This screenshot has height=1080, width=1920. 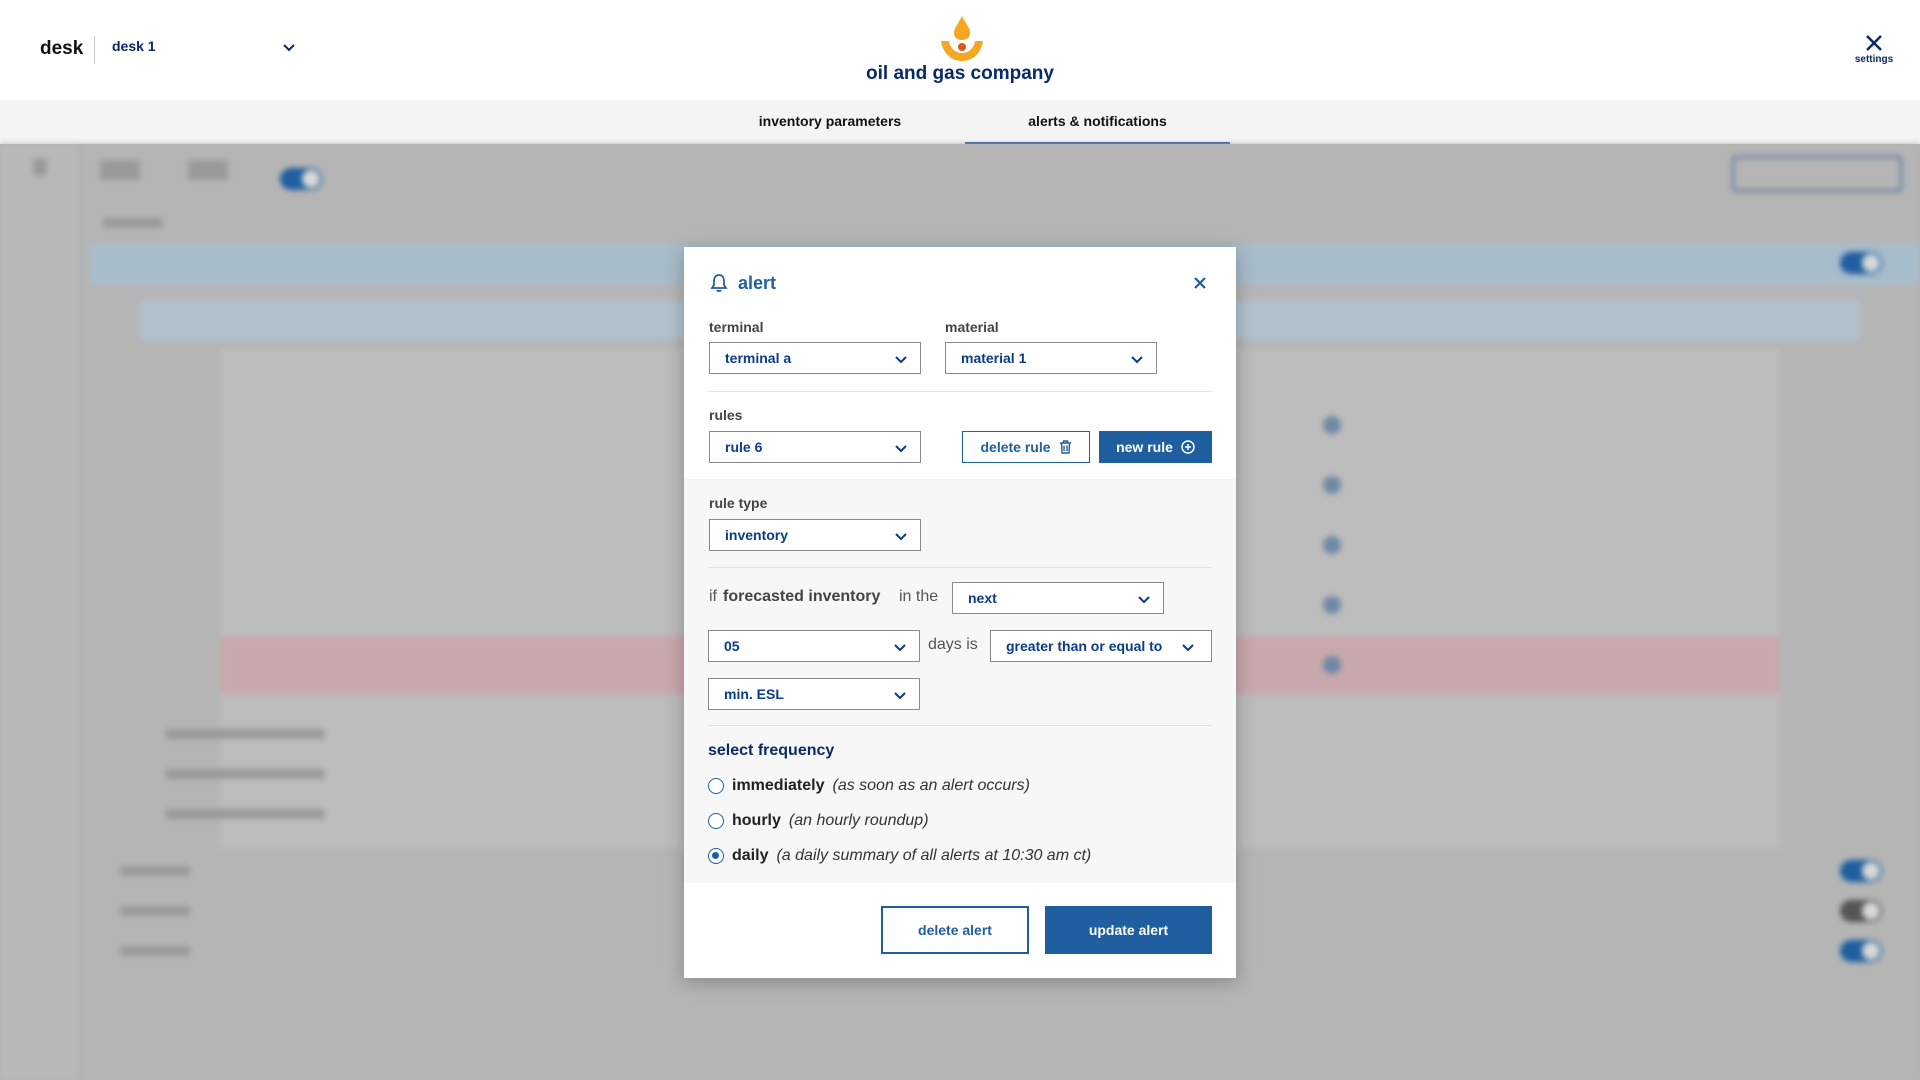 I want to click on condition-days-is: days is, so click(x=953, y=644).